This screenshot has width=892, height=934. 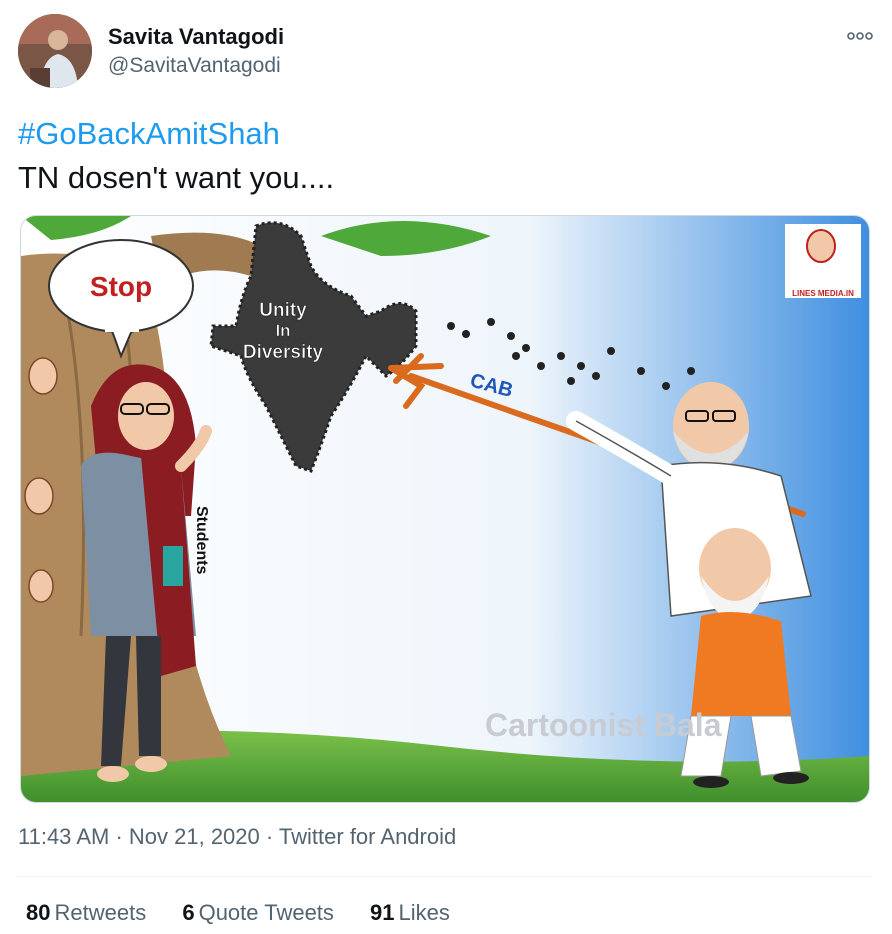 I want to click on retweets-stat: 80 Retweets, so click(x=86, y=913).